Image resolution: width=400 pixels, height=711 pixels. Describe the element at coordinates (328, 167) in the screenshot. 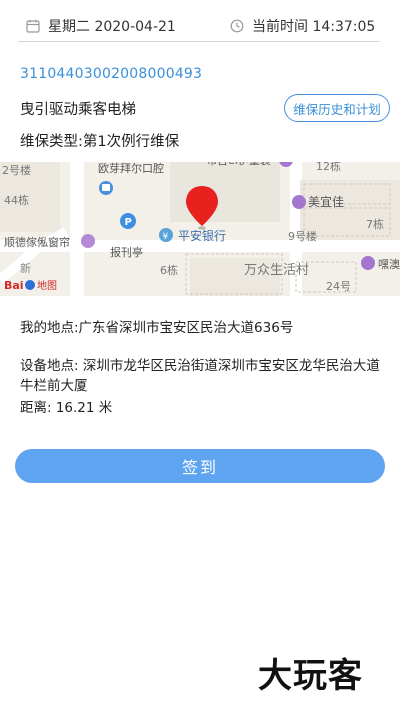

I see `svg-text: 12栋` at that location.